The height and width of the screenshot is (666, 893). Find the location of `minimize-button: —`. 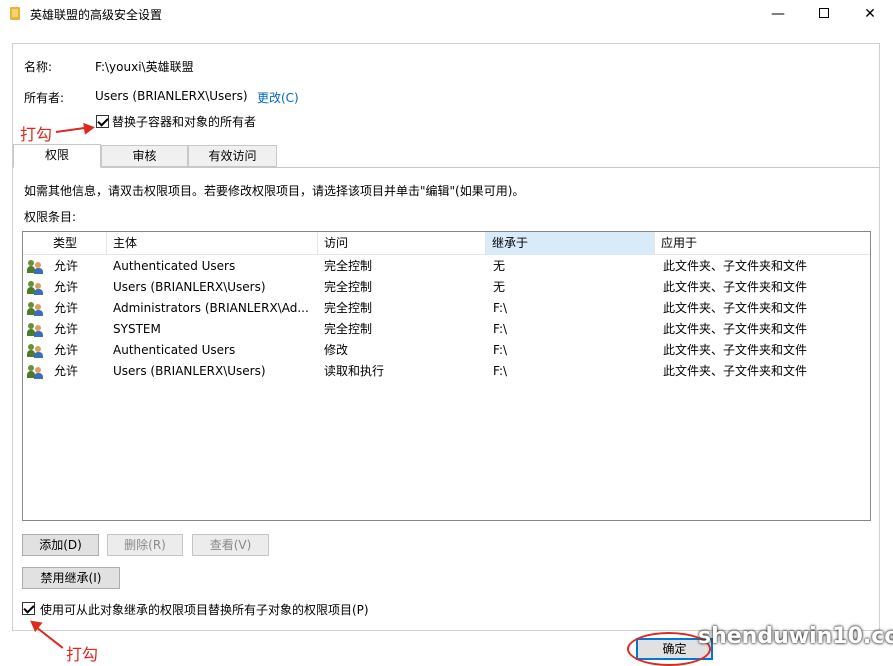

minimize-button: — is located at coordinates (778, 15).